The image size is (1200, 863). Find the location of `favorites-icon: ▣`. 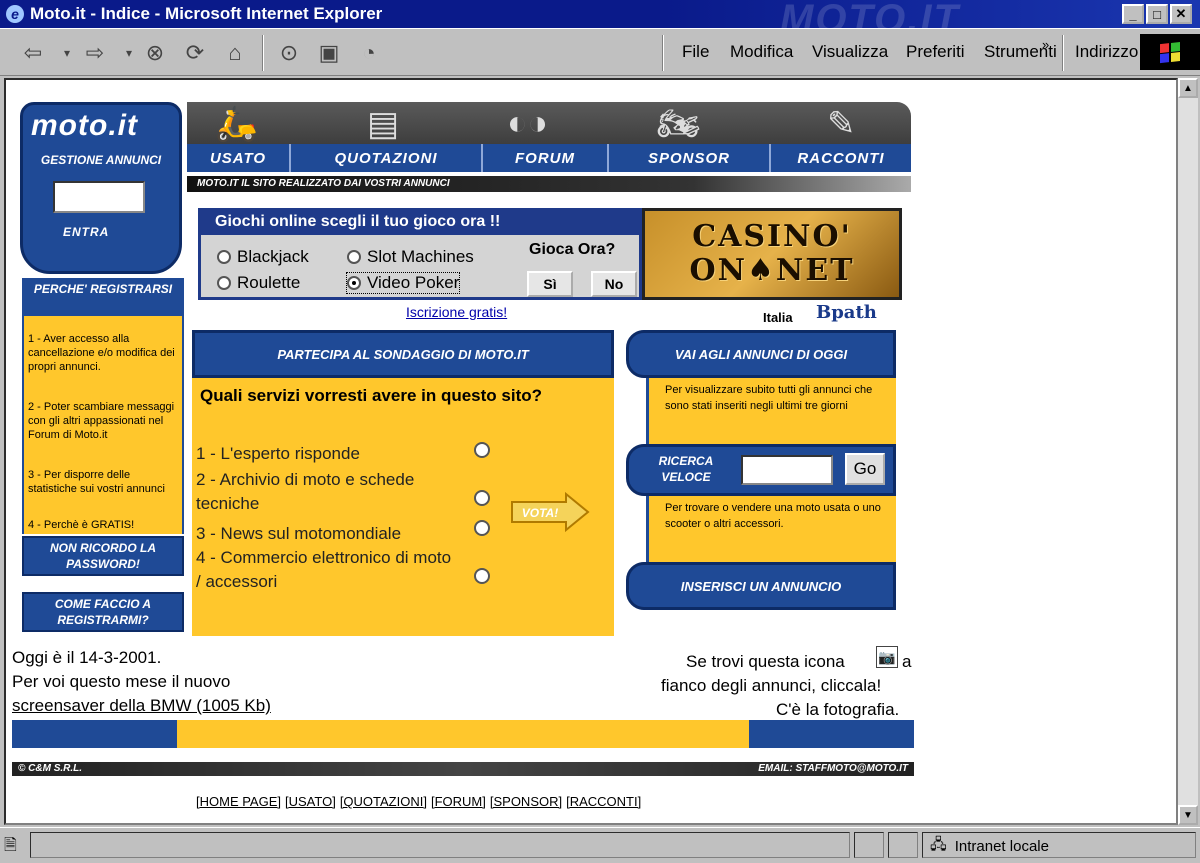

favorites-icon: ▣ is located at coordinates (329, 53).